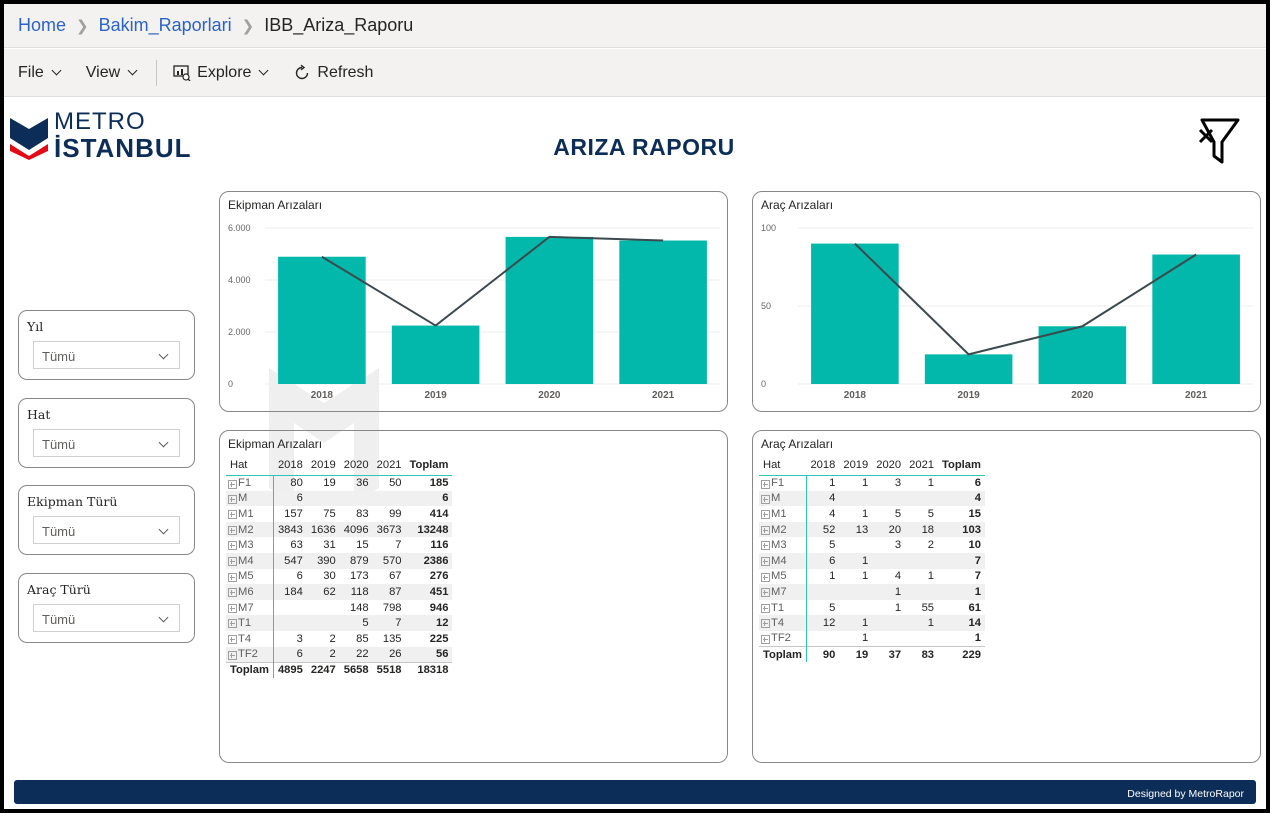 The height and width of the screenshot is (813, 1270). Describe the element at coordinates (246, 529) in the screenshot. I see `matrix-row-label: M2` at that location.